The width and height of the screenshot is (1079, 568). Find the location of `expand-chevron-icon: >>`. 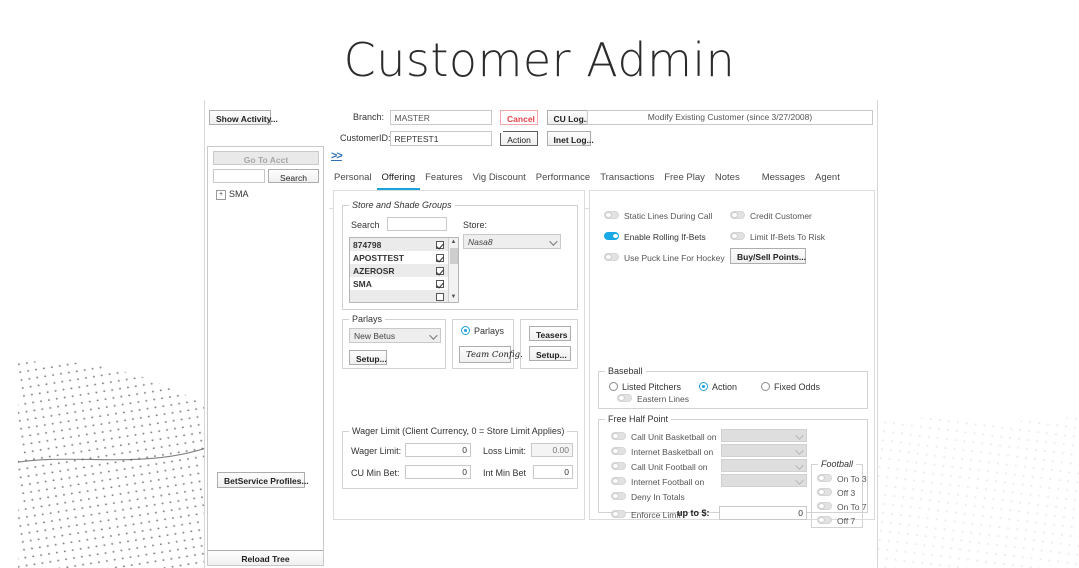

expand-chevron-icon: >> is located at coordinates (337, 156).